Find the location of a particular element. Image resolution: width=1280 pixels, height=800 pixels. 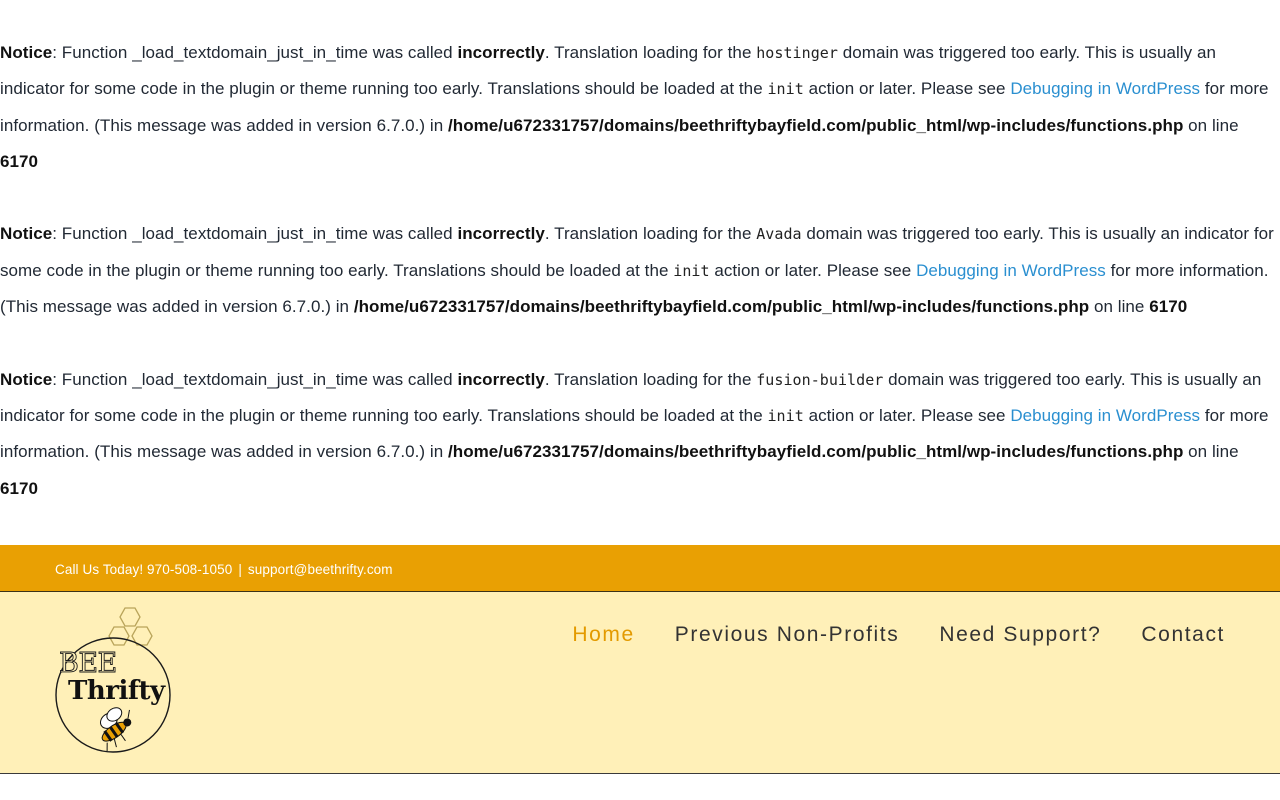

logo-thrifty-text: Thrifty is located at coordinates (117, 691).